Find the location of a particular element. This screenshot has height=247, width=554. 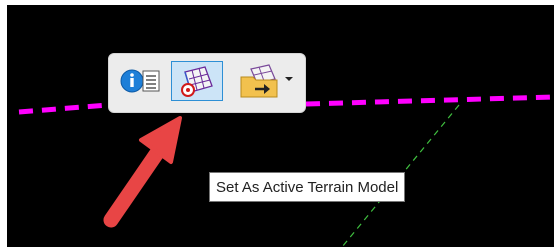

context-toolbar is located at coordinates (207, 83).